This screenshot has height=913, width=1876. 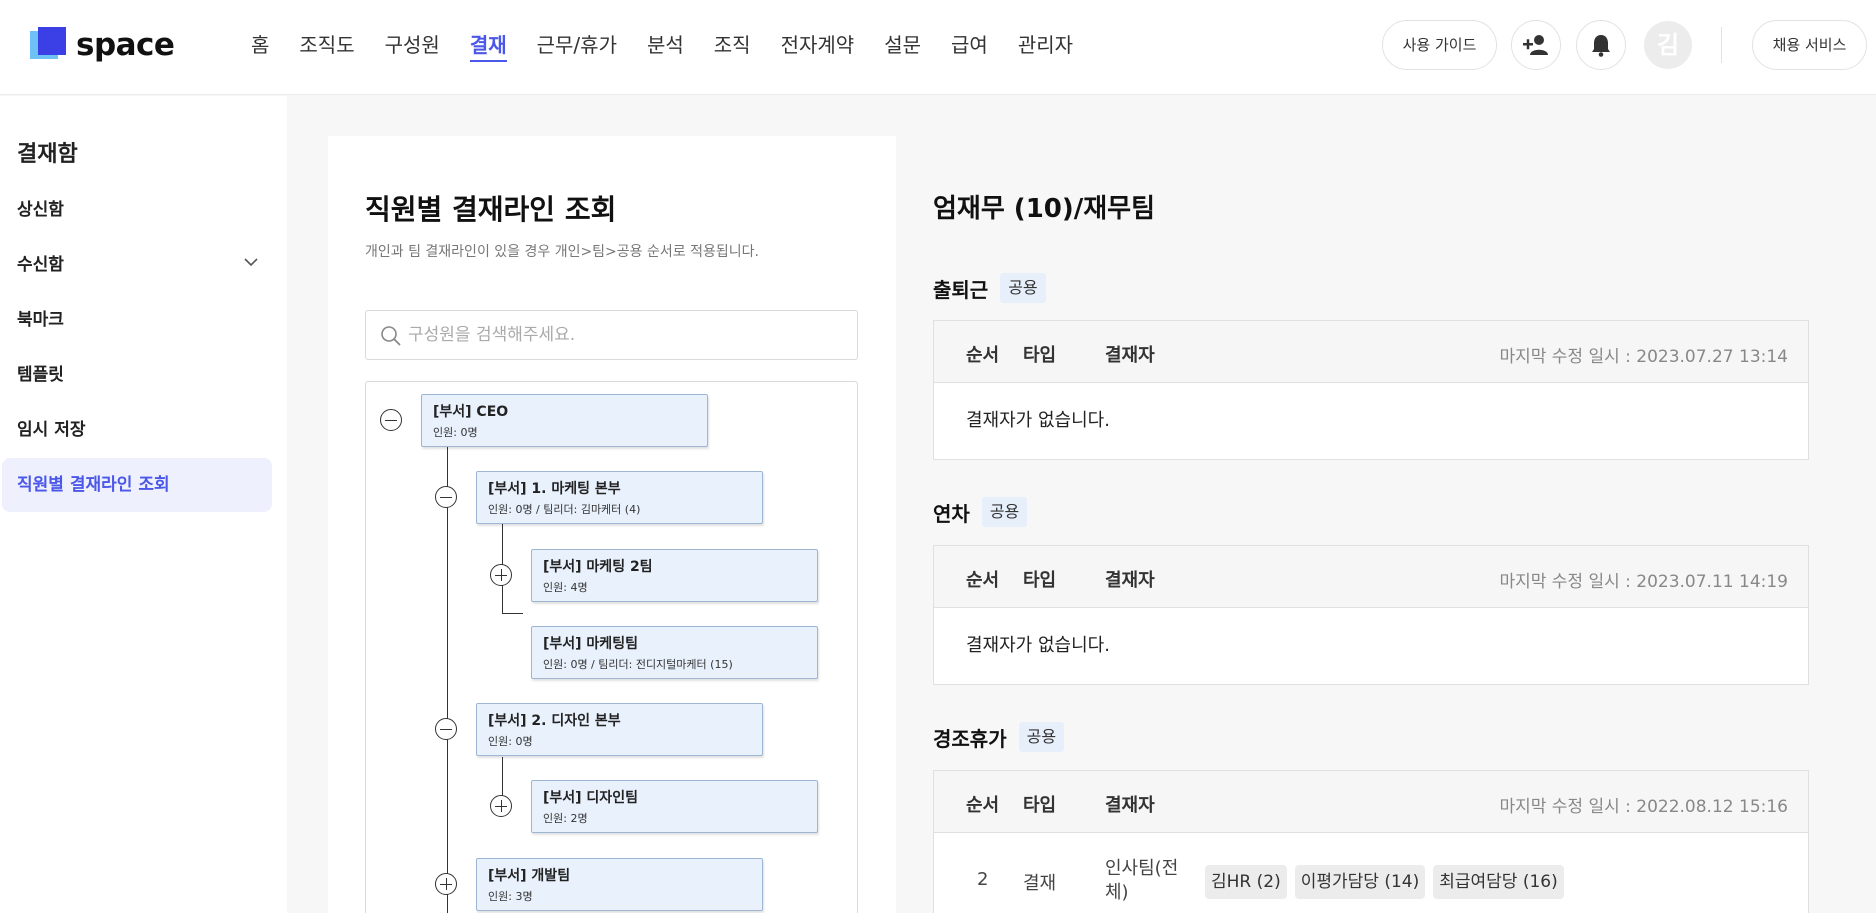 What do you see at coordinates (970, 738) in the screenshot?
I see `section-name: 경조휴가` at bounding box center [970, 738].